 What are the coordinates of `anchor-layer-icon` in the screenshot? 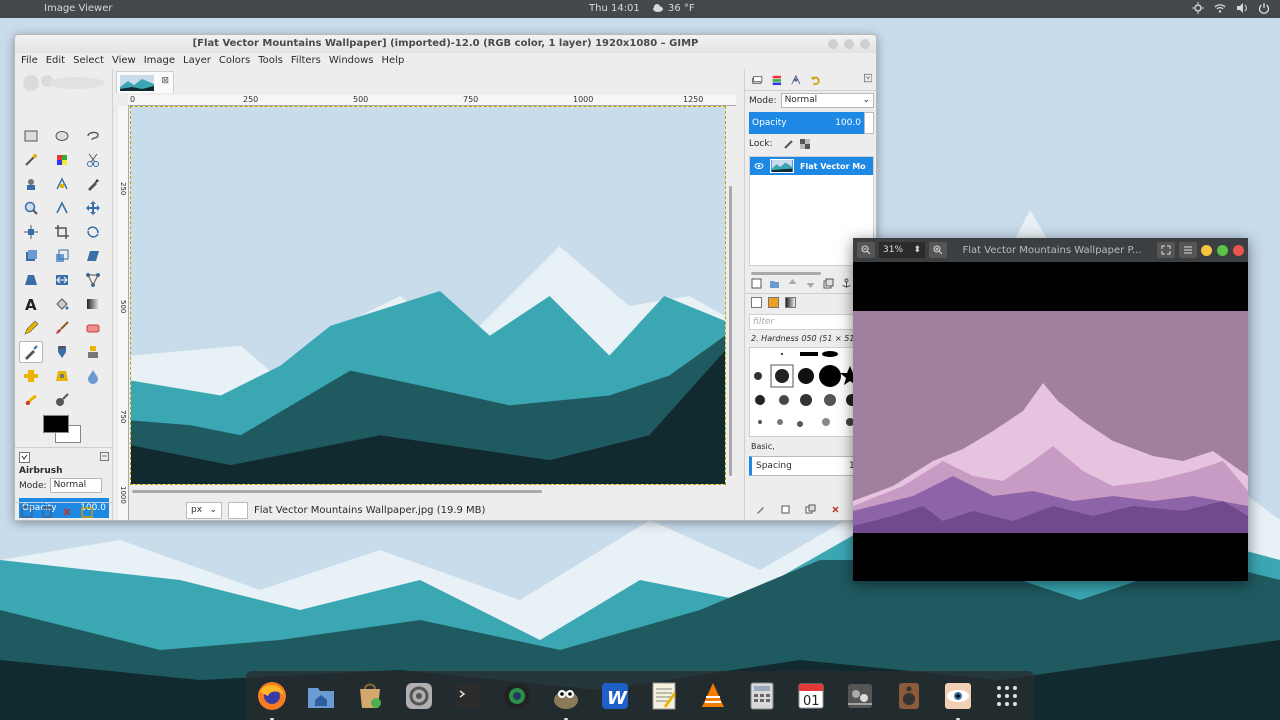 It's located at (846, 283).